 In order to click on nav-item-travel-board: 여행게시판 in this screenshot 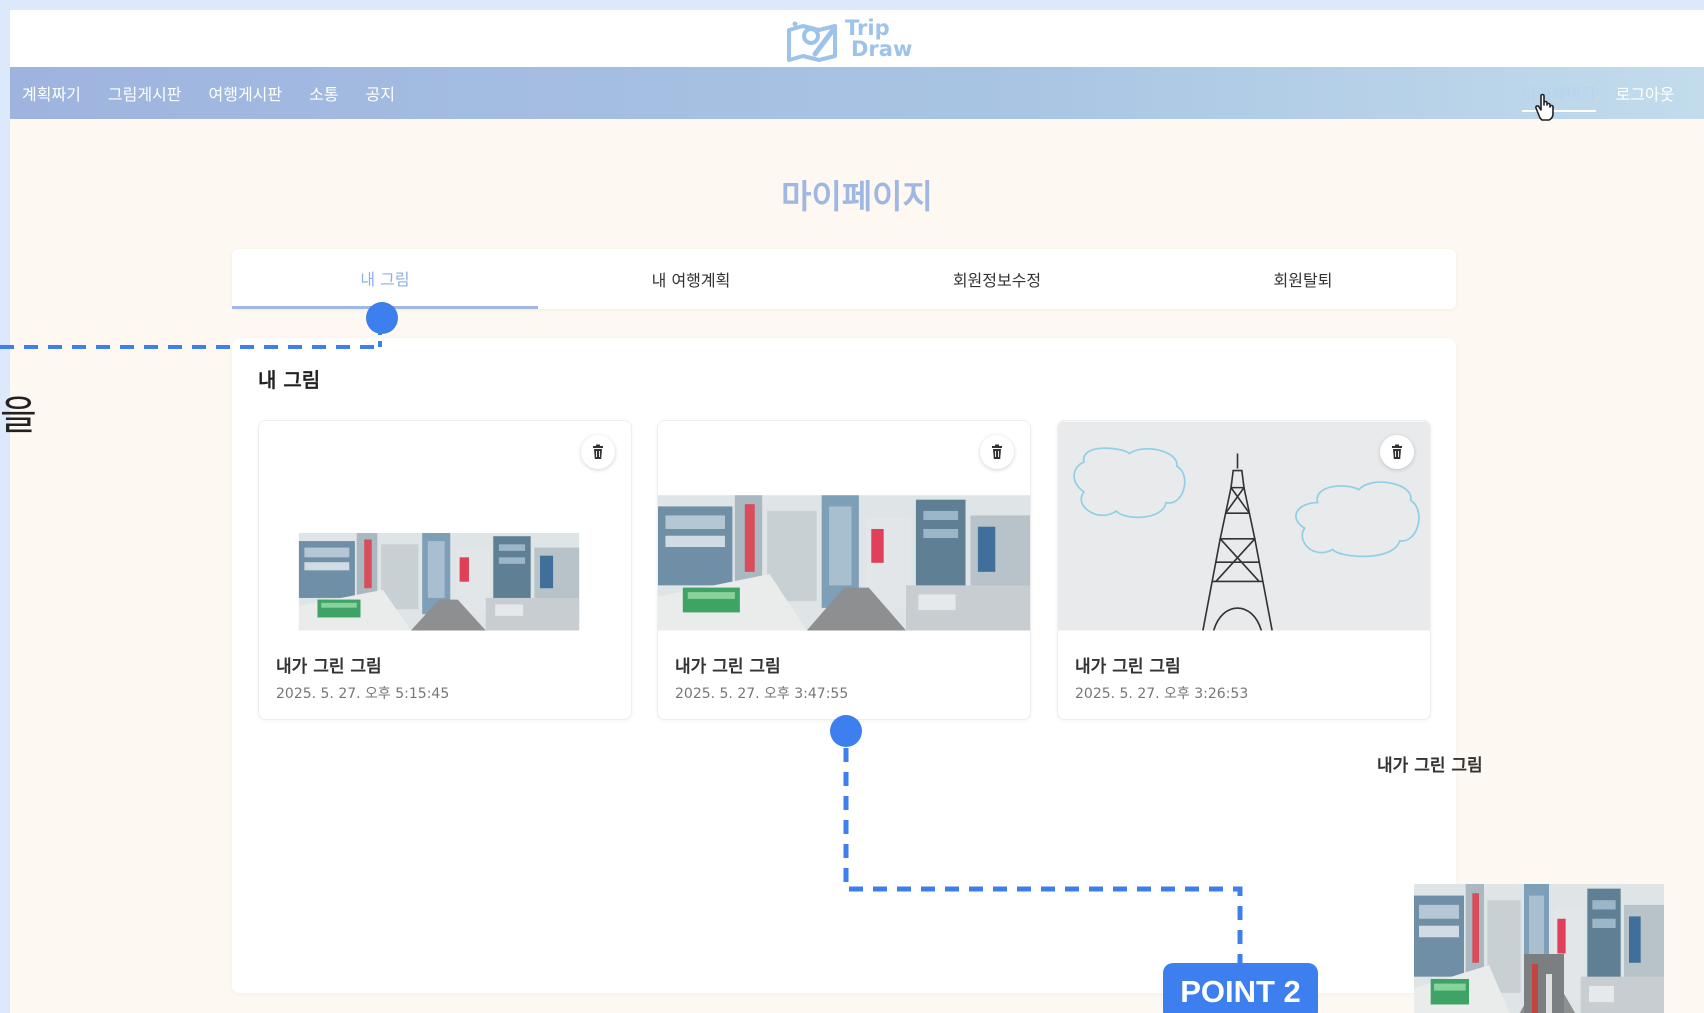, I will do `click(246, 93)`.